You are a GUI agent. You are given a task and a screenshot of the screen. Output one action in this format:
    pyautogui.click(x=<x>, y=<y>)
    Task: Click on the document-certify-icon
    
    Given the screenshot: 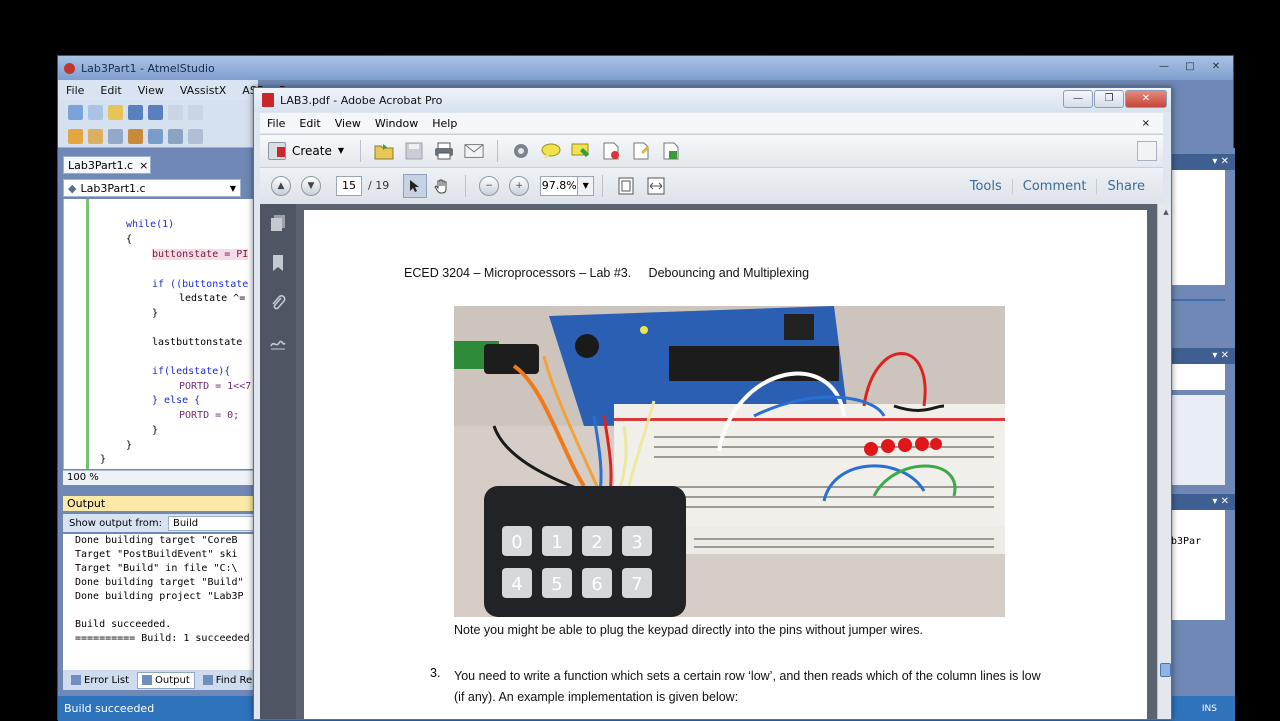 What is the action you would take?
    pyautogui.click(x=671, y=151)
    